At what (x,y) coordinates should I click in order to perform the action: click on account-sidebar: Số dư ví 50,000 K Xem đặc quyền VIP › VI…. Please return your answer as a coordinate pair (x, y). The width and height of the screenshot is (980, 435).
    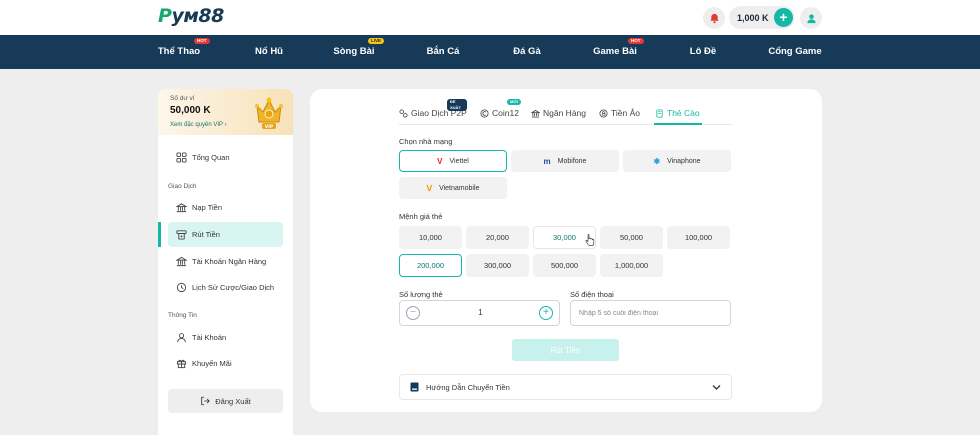
    Looking at the image, I should click on (225, 262).